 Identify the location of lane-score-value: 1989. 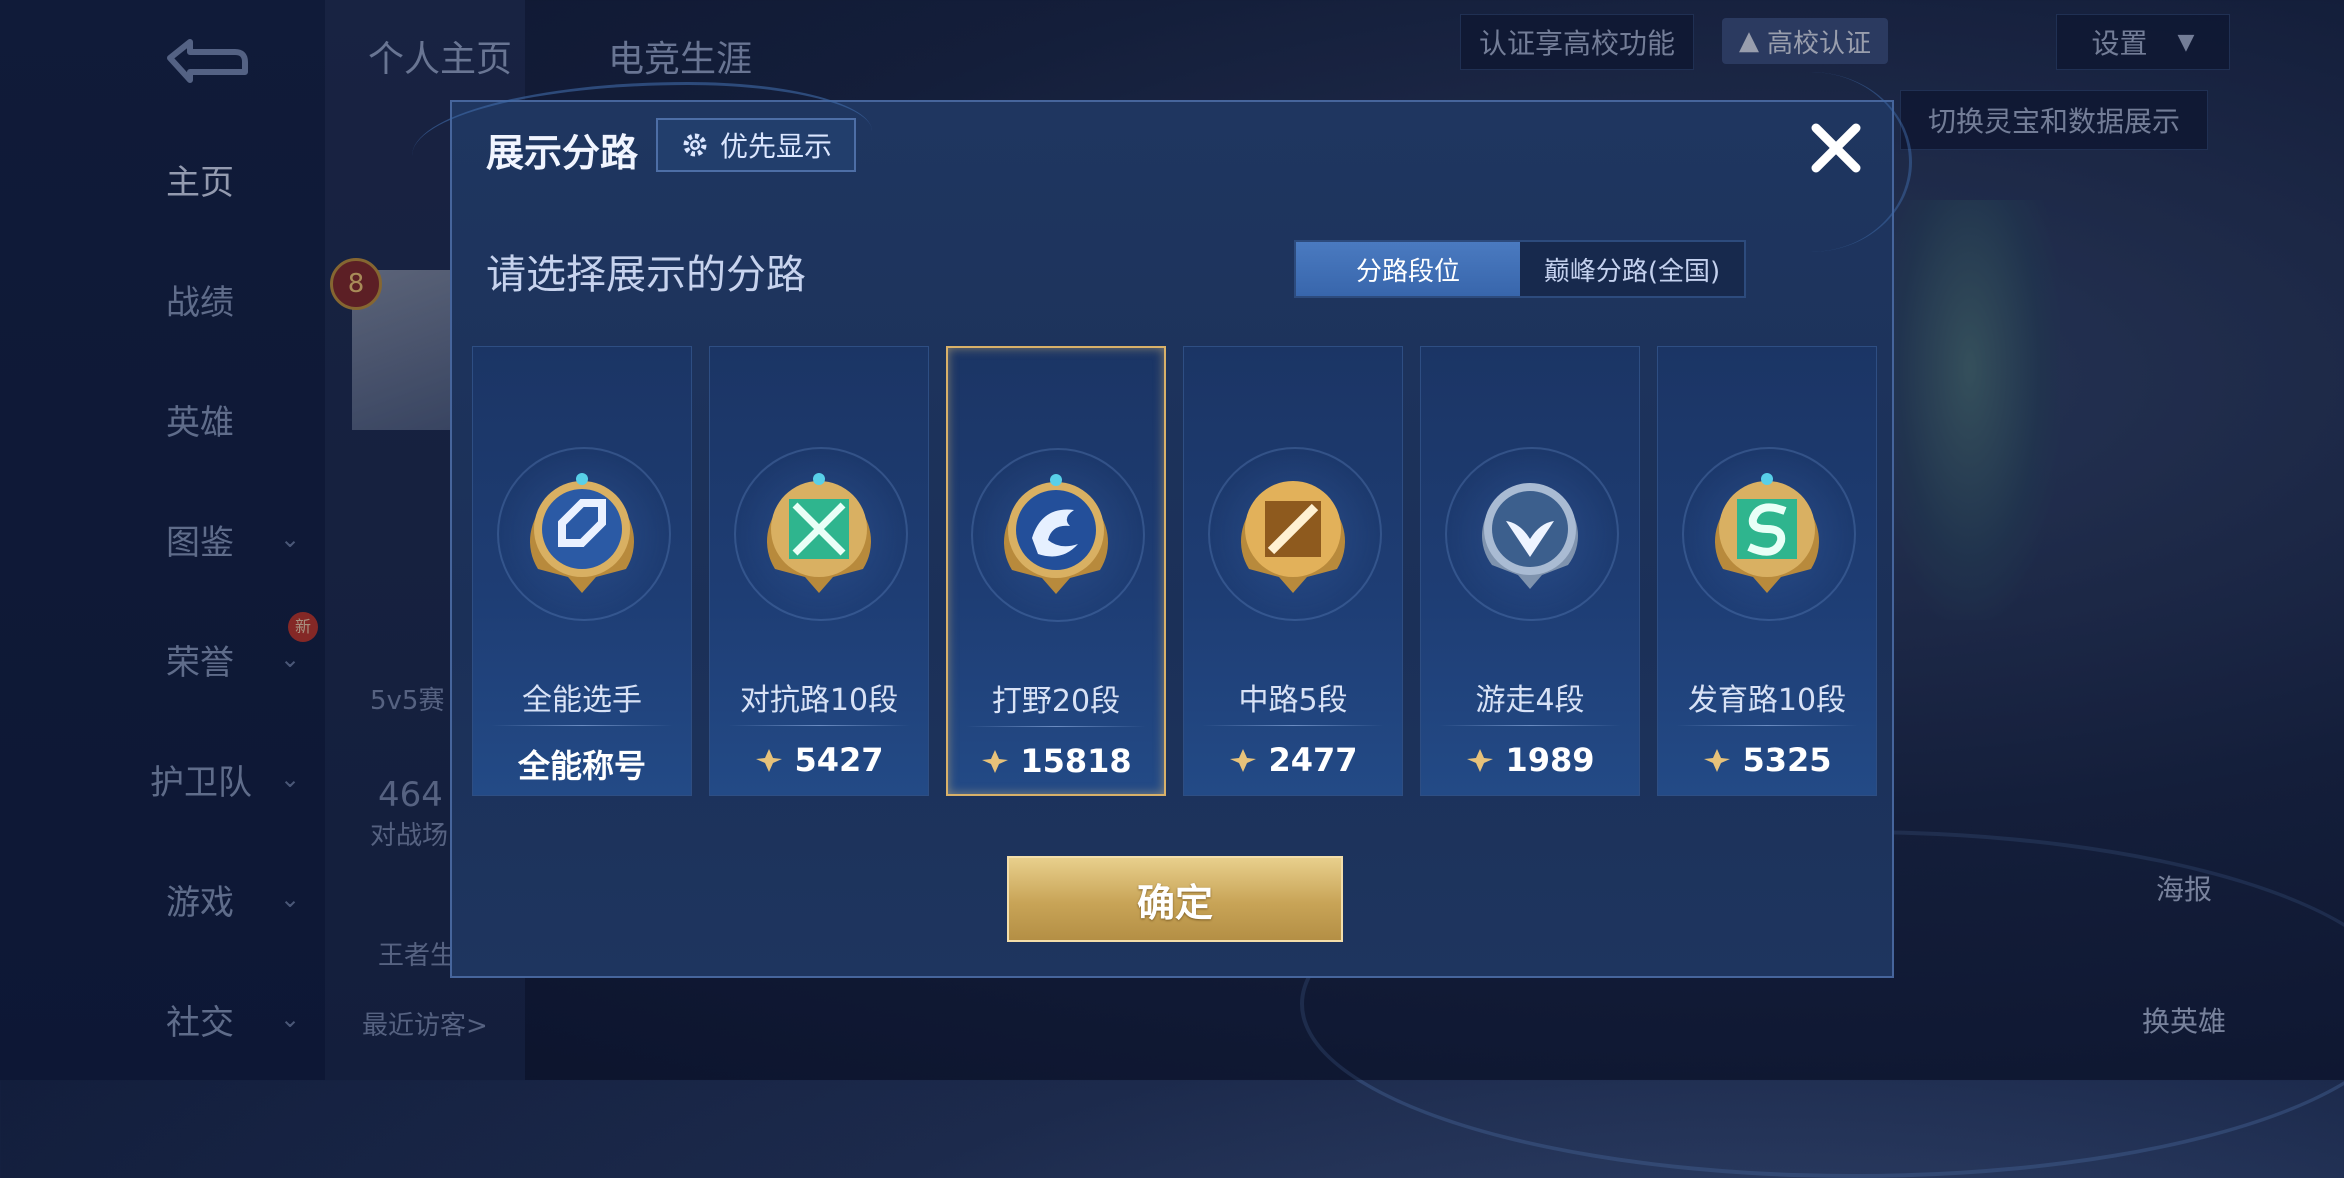
(1550, 760).